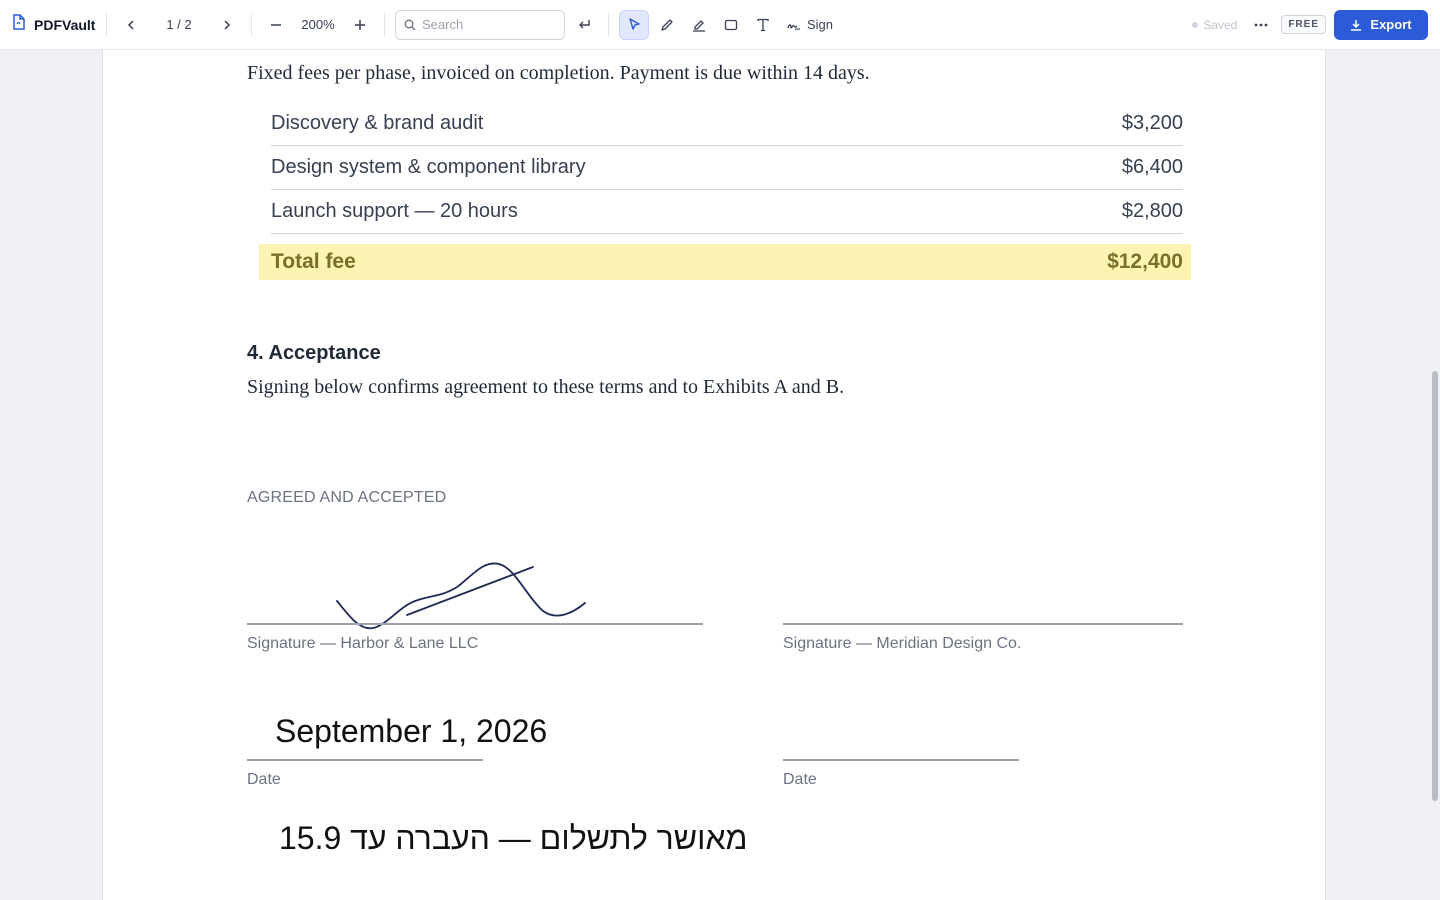 The width and height of the screenshot is (1440, 900). I want to click on signature-line-right, so click(983, 624).